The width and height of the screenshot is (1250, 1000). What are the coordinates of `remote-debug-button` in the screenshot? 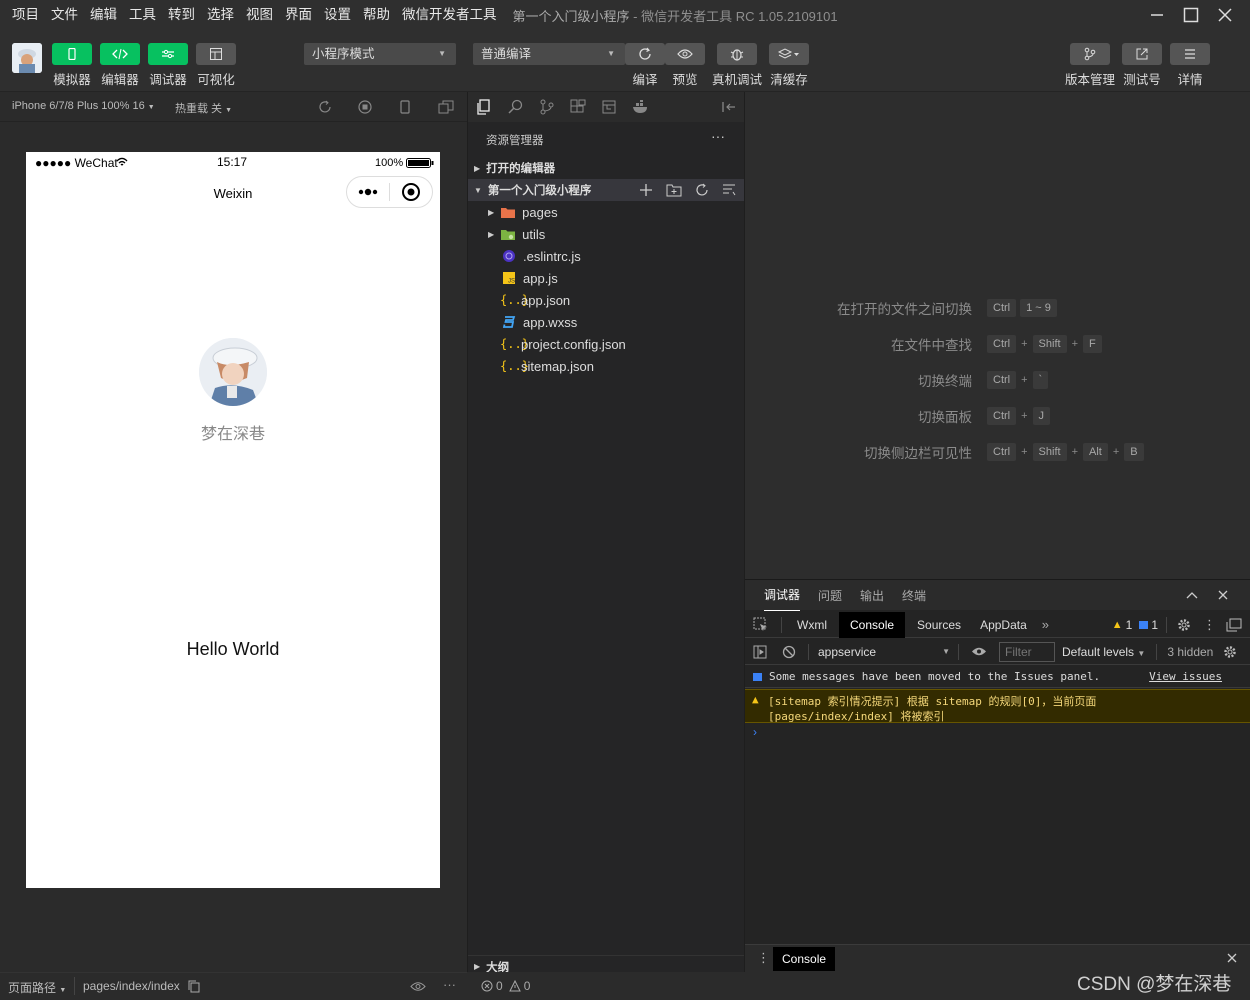 It's located at (737, 54).